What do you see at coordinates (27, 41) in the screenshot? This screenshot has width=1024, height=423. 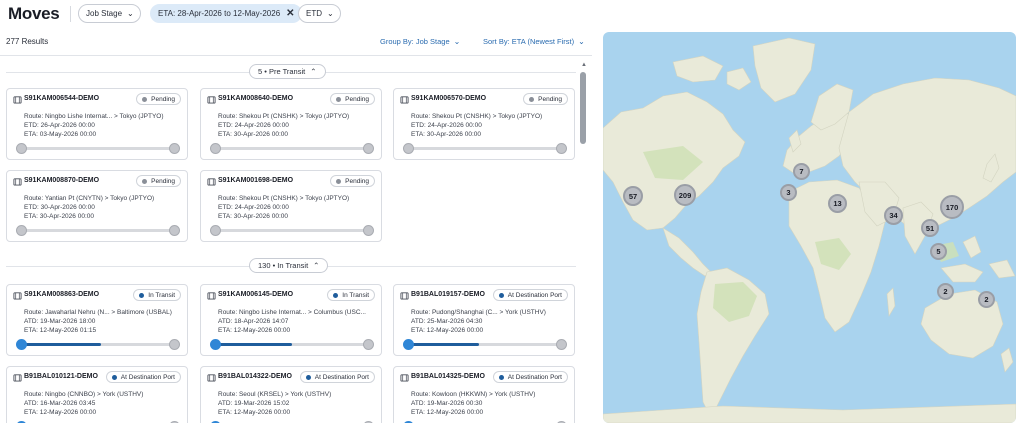 I see `results-count: 277 Results` at bounding box center [27, 41].